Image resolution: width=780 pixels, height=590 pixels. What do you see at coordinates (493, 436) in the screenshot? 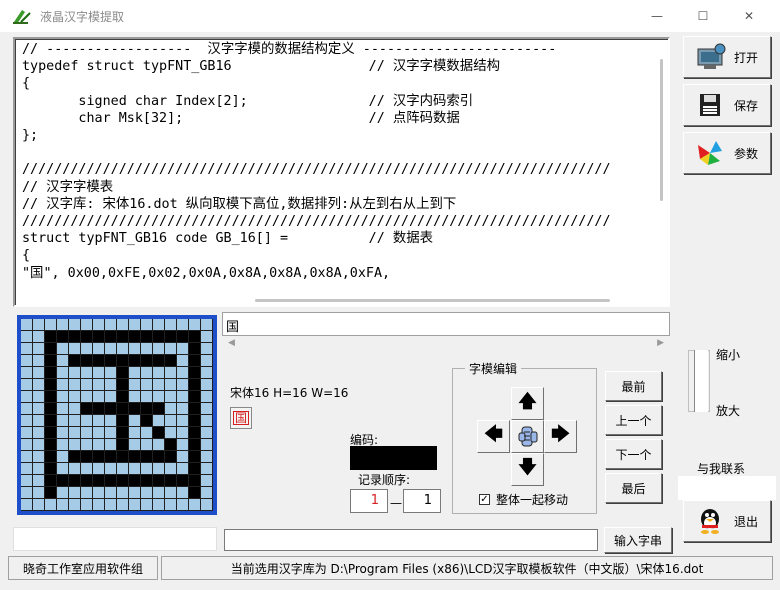
I see `move-left-button: 🡄` at bounding box center [493, 436].